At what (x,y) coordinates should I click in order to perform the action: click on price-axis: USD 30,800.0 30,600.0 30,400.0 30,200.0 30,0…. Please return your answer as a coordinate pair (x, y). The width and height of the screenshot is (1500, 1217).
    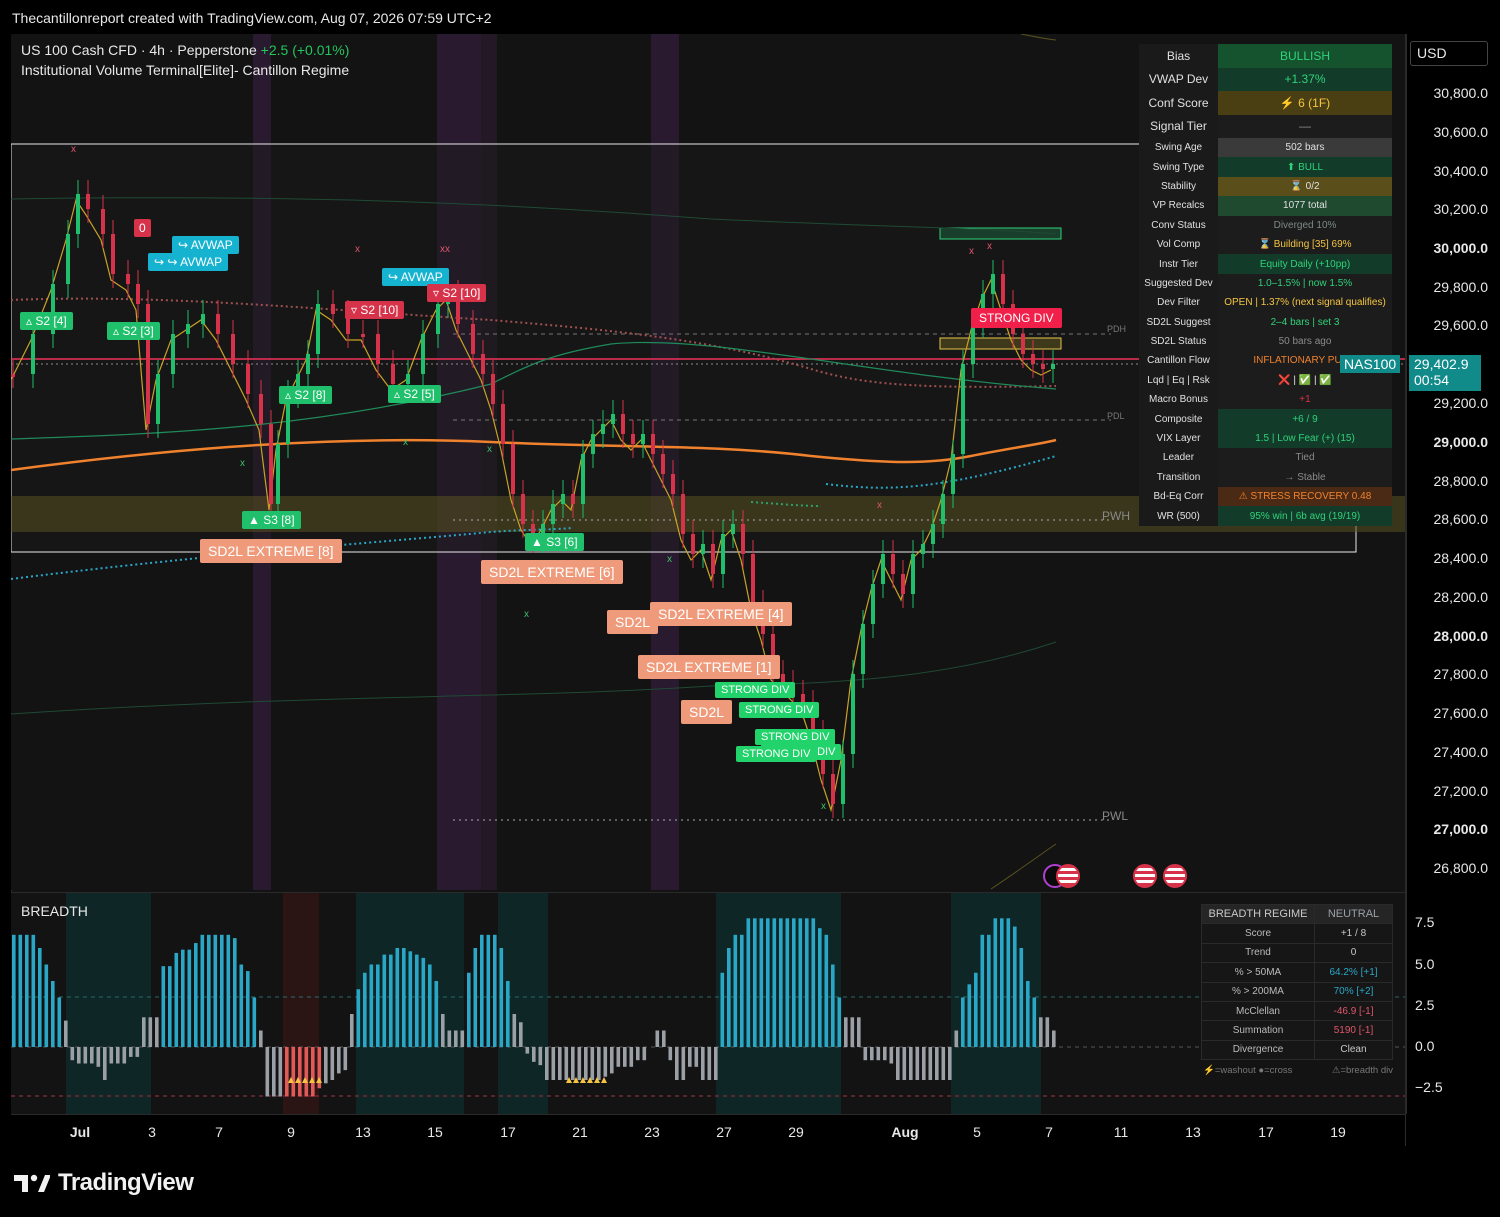
    Looking at the image, I should click on (1453, 574).